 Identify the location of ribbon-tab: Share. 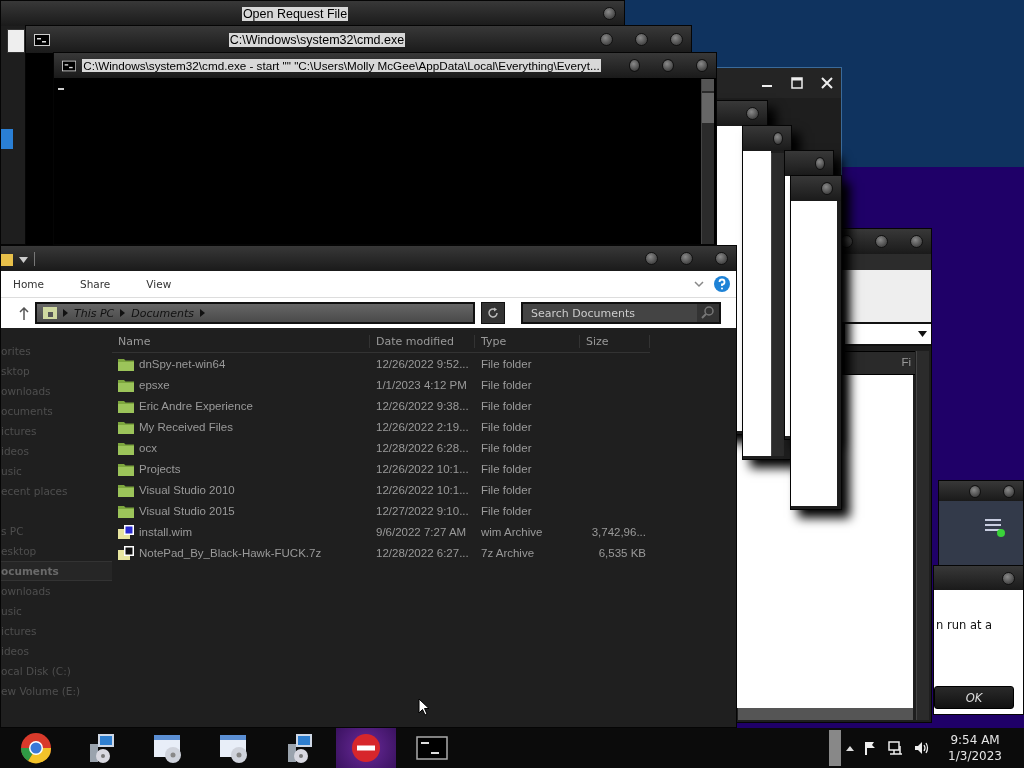
(95, 284).